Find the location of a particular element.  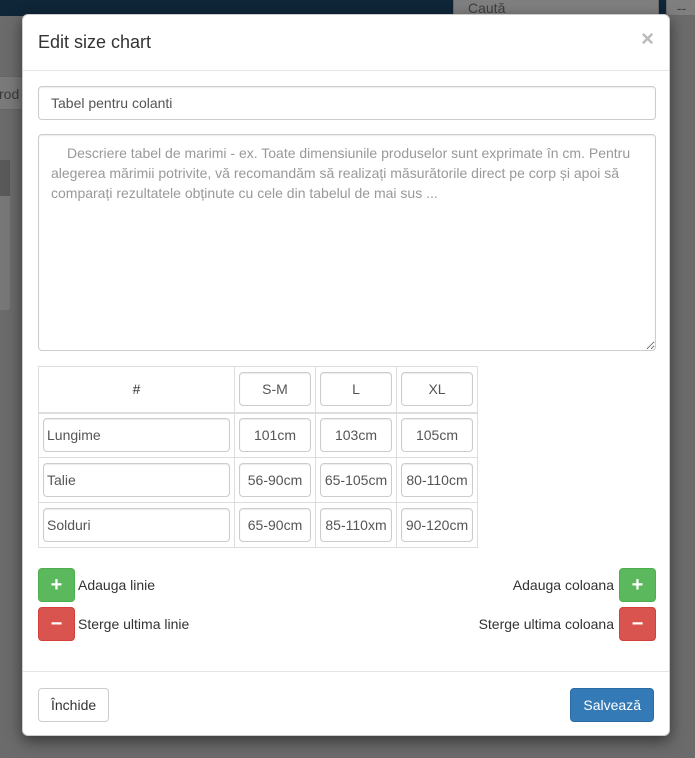

add-row-action: + Adauga linie is located at coordinates (96, 585).